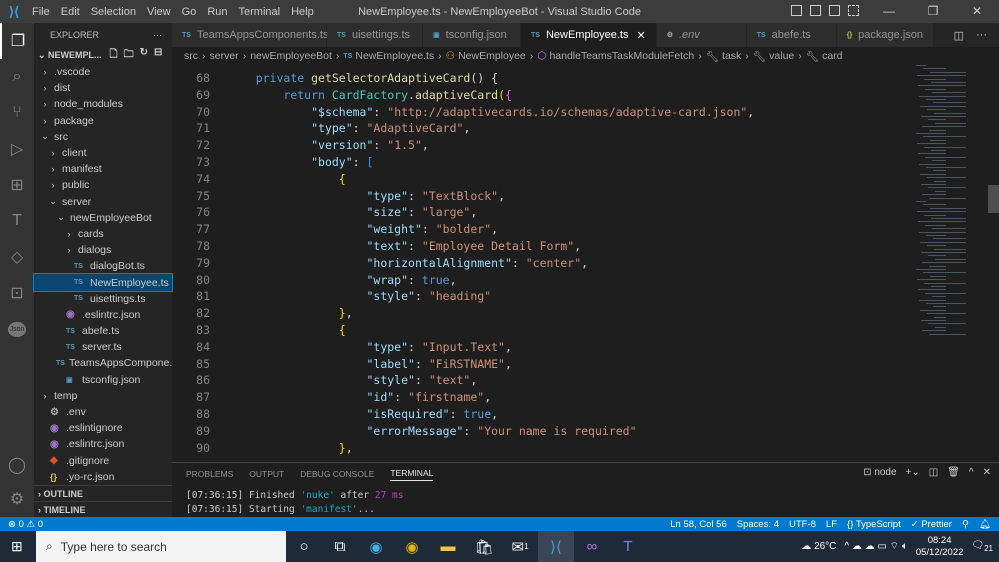  Describe the element at coordinates (103, 477) in the screenshot. I see `tree-item: {} .yo-rc.json` at that location.